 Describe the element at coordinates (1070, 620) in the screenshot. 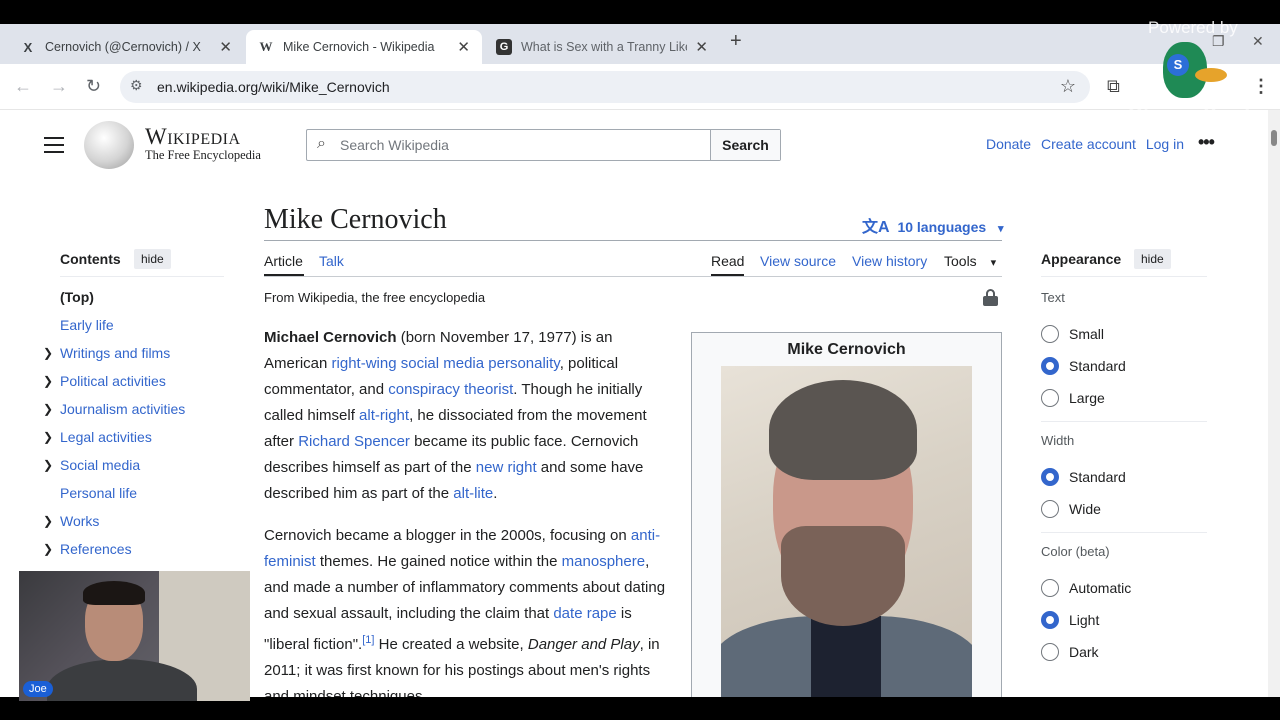

I see `radio-color-light: Light` at that location.